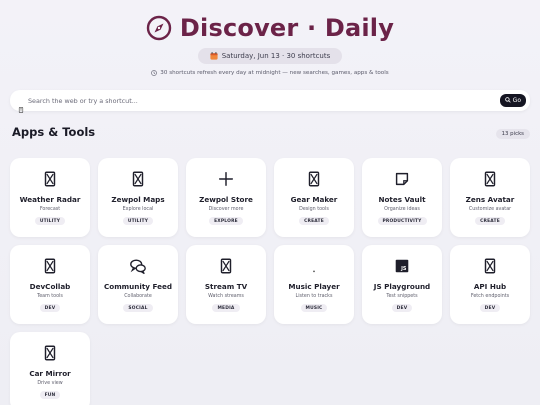 The height and width of the screenshot is (405, 540). I want to click on app-card-name: Zewpol Store, so click(226, 199).